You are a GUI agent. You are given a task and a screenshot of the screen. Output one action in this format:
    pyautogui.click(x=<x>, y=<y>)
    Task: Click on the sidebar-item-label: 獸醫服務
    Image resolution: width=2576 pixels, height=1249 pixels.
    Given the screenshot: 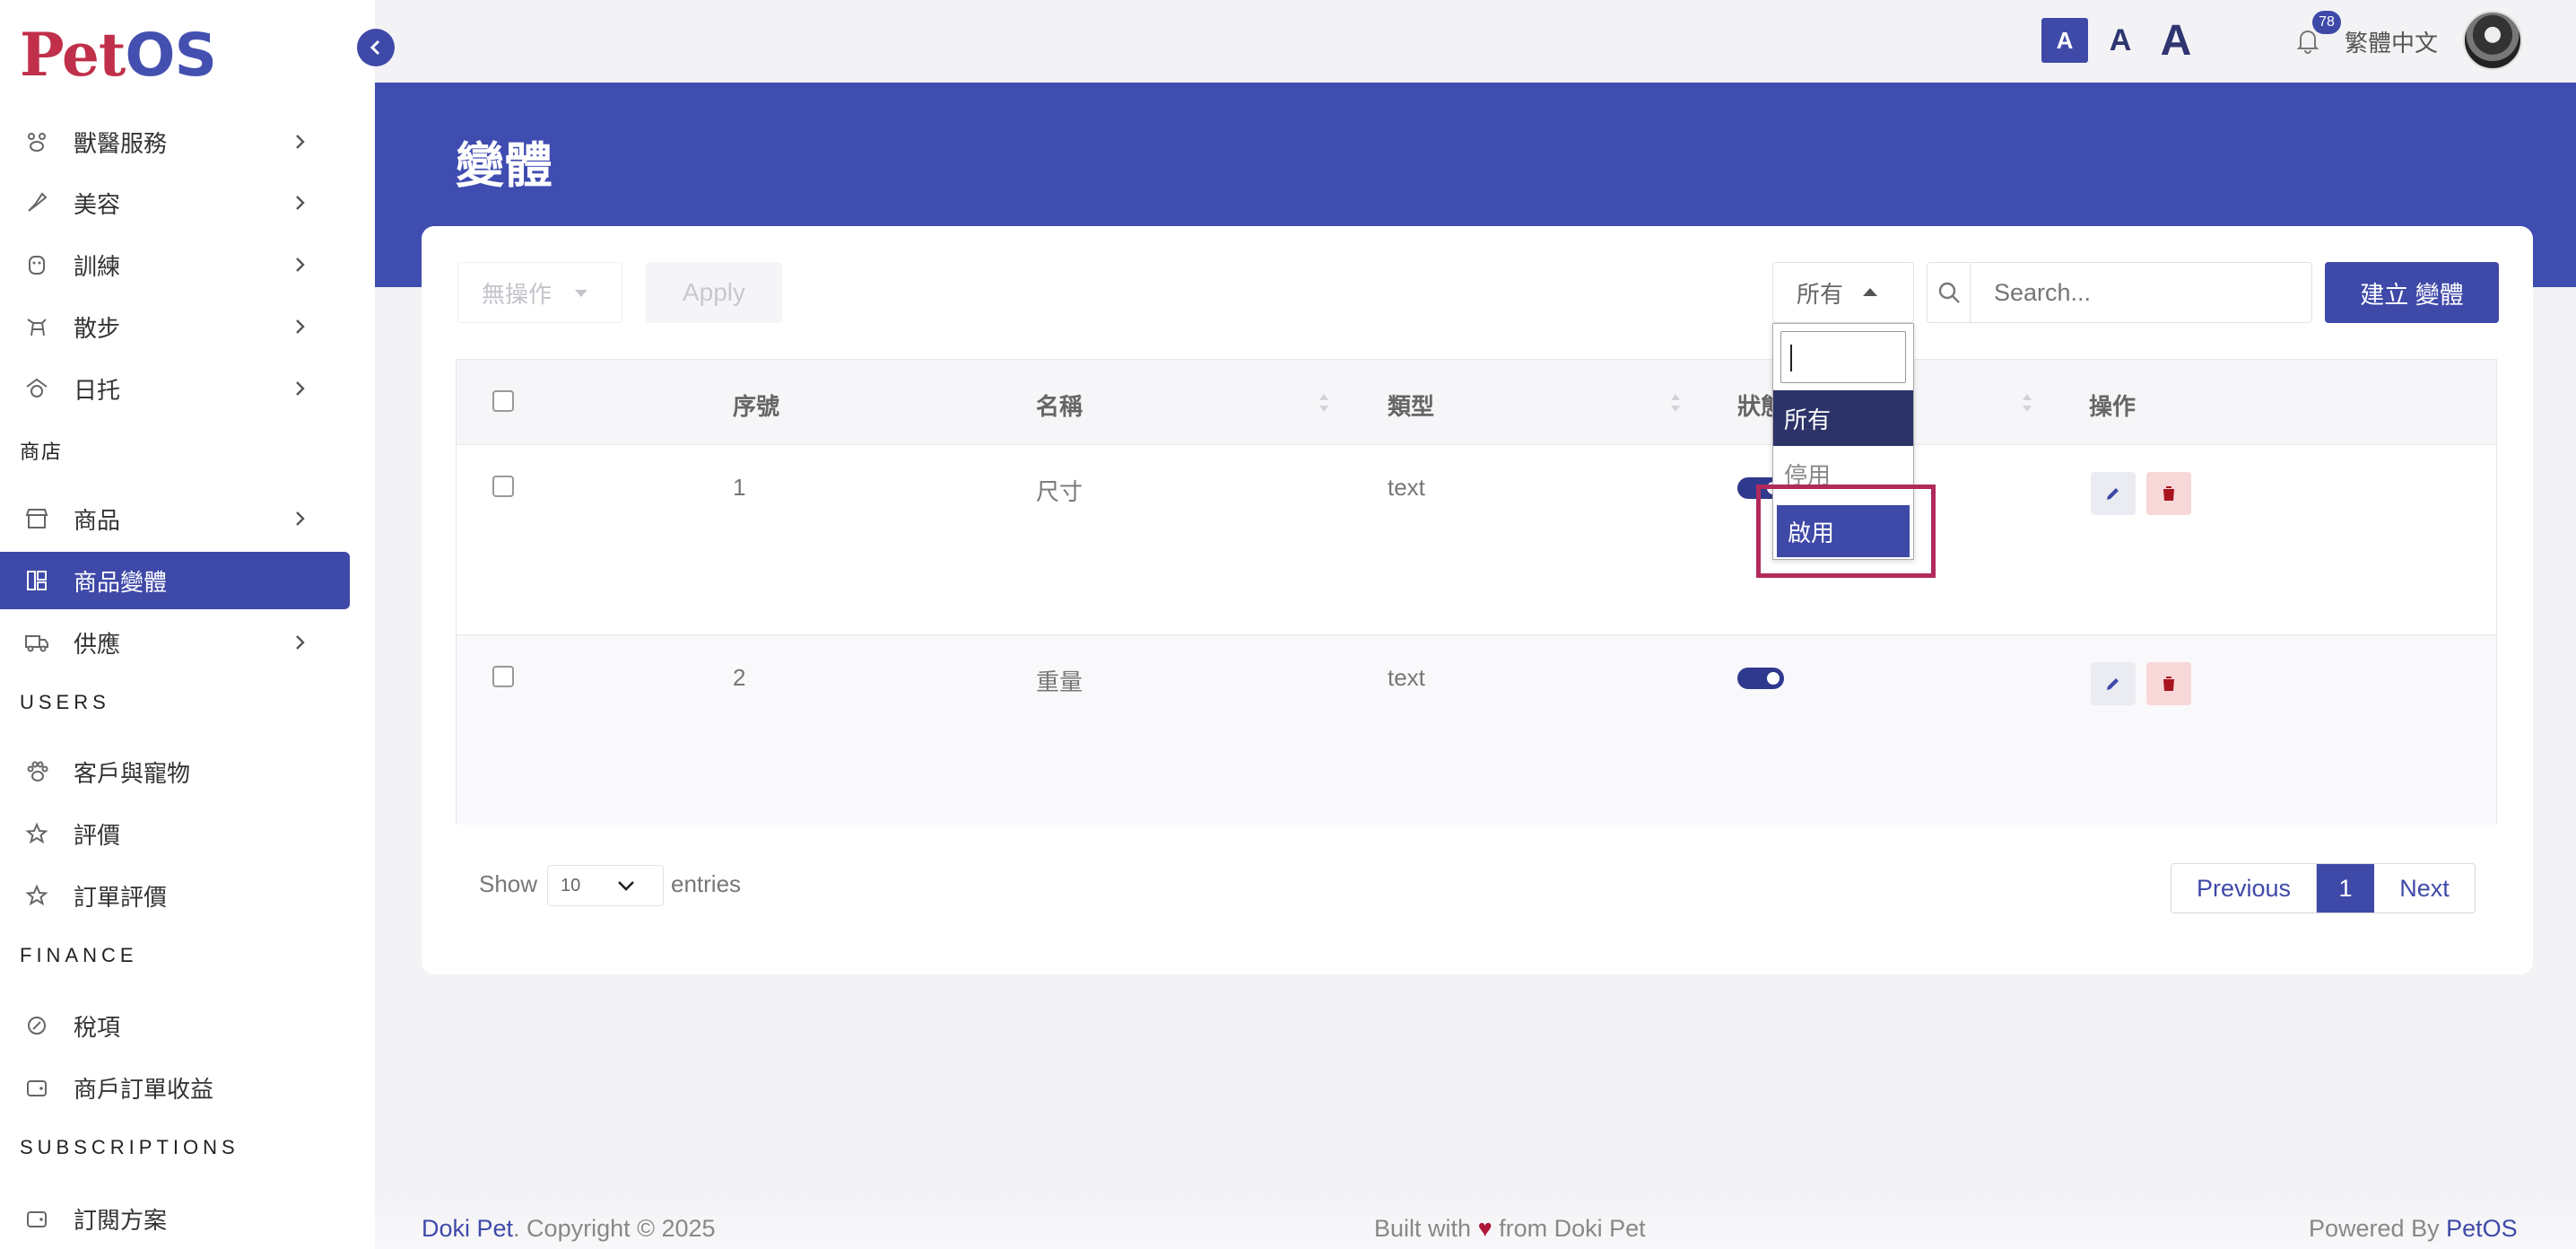 What is the action you would take?
    pyautogui.click(x=121, y=143)
    